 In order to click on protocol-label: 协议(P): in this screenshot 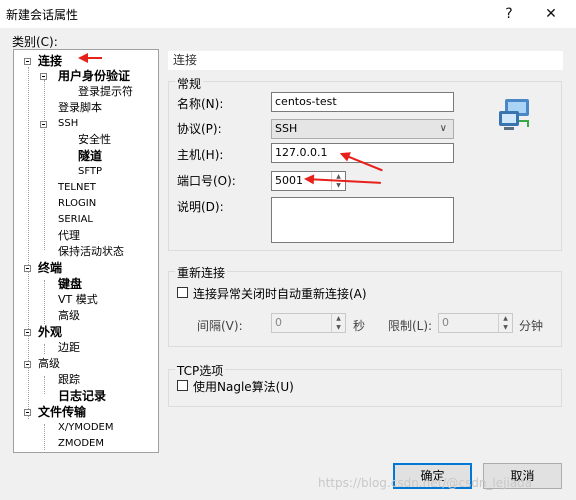, I will do `click(199, 129)`.